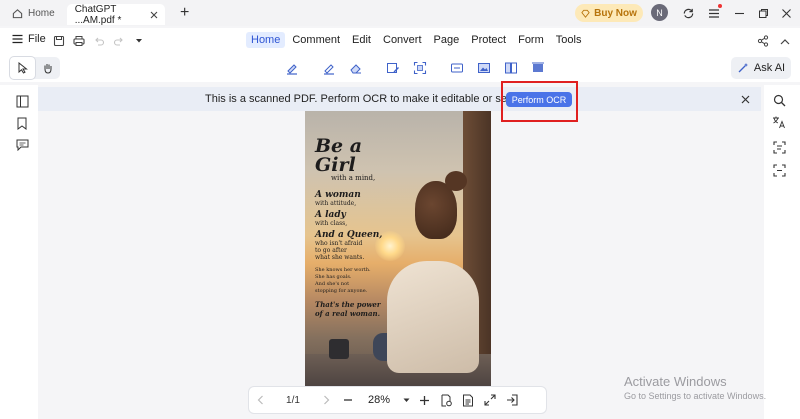 This screenshot has width=800, height=419. I want to click on cursor-arrow-icon, so click(23, 68).